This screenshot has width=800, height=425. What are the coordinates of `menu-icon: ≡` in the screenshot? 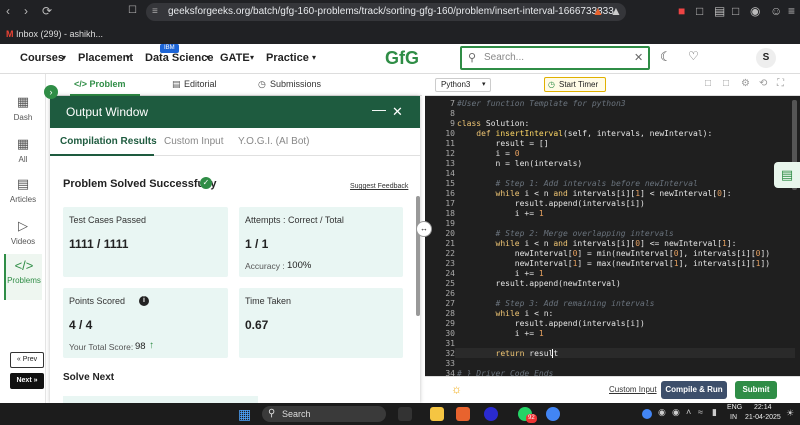 It's located at (791, 11).